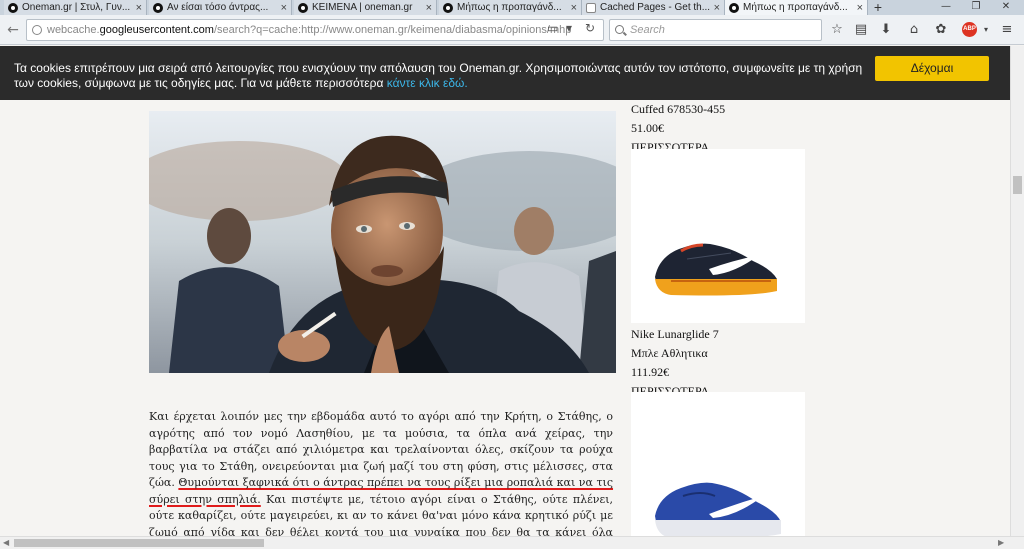 The width and height of the screenshot is (1024, 549). Describe the element at coordinates (1006, 7) in the screenshot. I see `close-window-icon: ✕` at that location.